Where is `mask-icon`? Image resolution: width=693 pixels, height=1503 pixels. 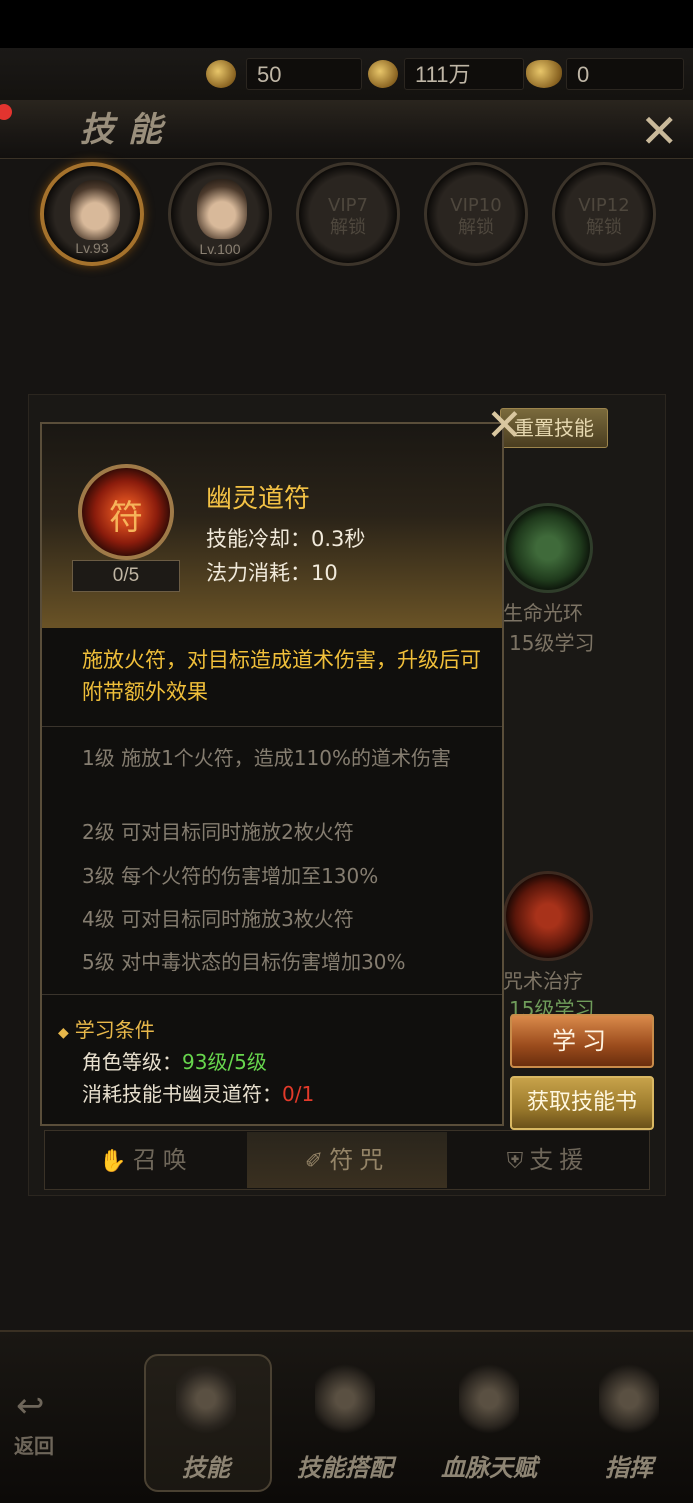 mask-icon is located at coordinates (489, 1399).